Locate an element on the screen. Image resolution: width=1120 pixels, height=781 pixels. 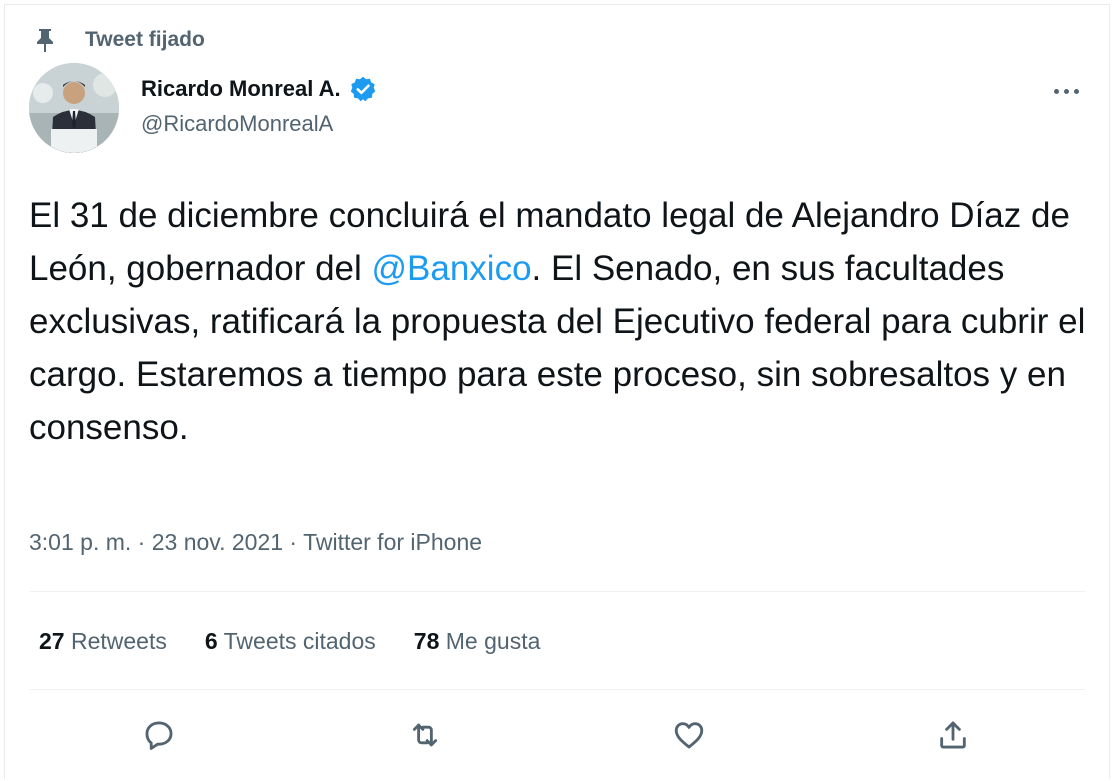
reply-icon is located at coordinates (159, 735).